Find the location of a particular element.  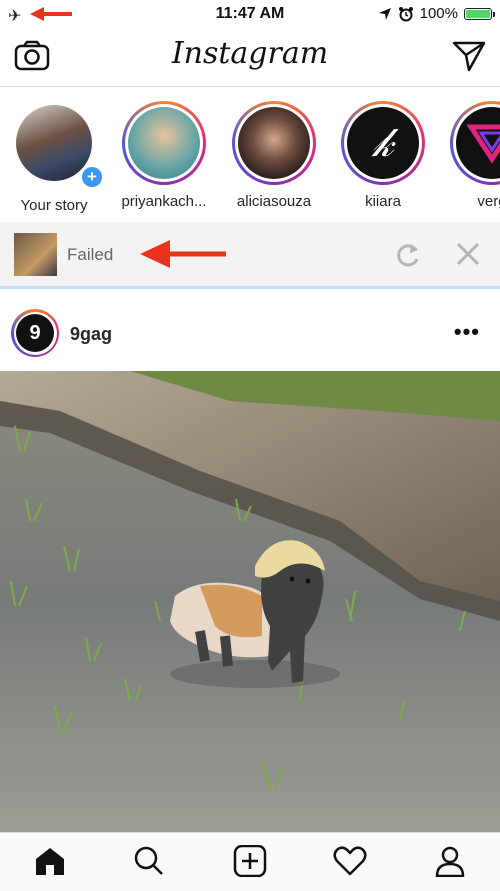

annotation-arrow-icon is located at coordinates (183, 254).